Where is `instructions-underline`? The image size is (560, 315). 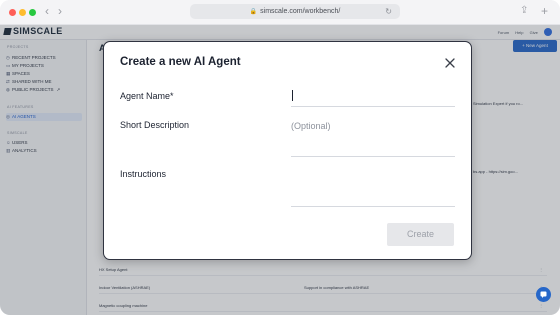
instructions-underline is located at coordinates (373, 206).